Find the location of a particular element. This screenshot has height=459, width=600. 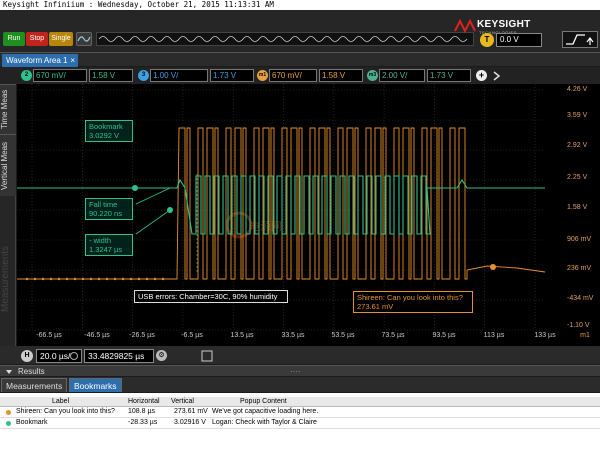

results-drag-handle: ···· is located at coordinates (295, 371).